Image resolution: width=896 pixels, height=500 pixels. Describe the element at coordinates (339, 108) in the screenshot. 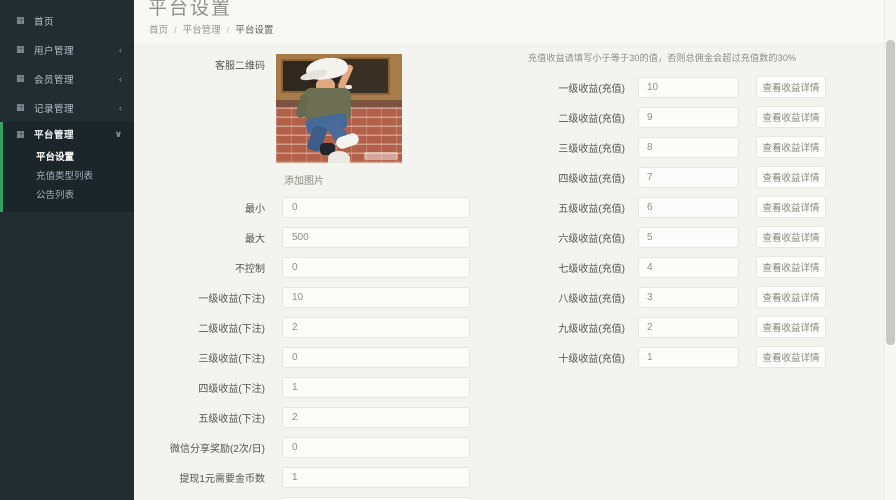

I see `customer-service-image` at that location.